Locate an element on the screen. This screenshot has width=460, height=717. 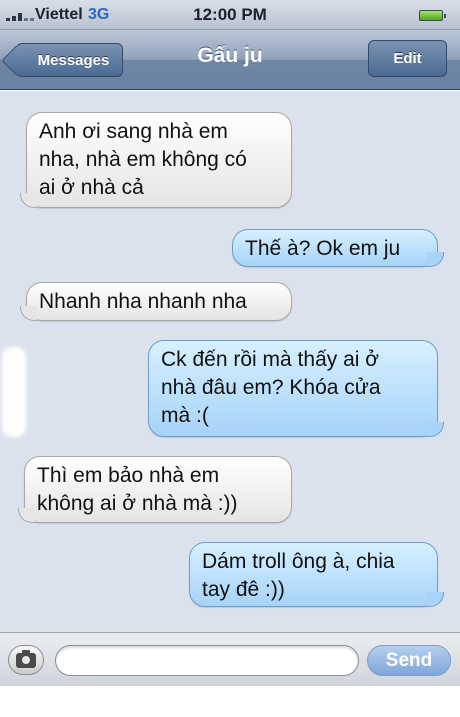
message-text: Dám troll ông à, chia tay đê :)) is located at coordinates (298, 575).